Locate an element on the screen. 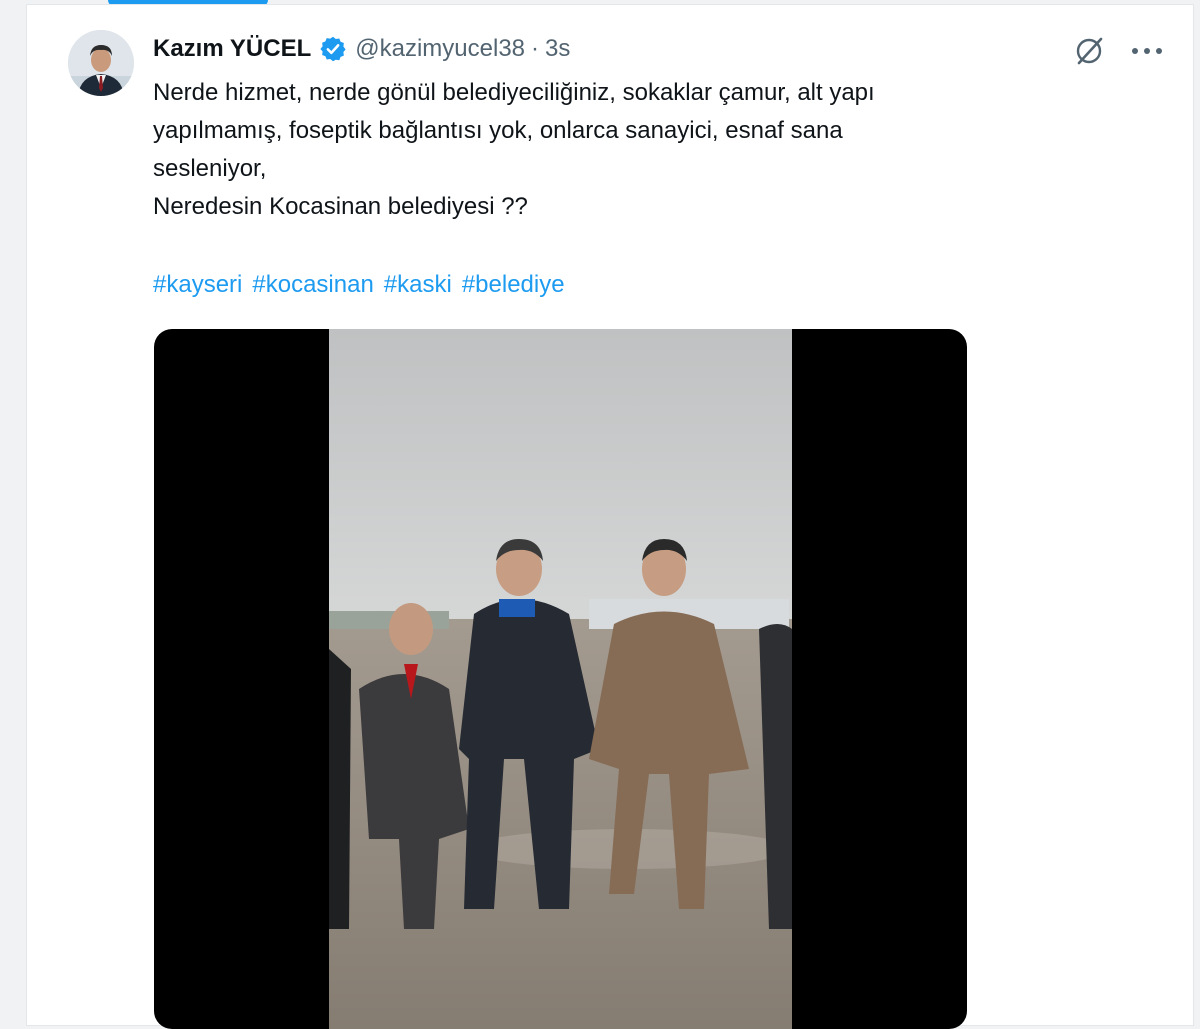  timestamp: 3s is located at coordinates (557, 49).